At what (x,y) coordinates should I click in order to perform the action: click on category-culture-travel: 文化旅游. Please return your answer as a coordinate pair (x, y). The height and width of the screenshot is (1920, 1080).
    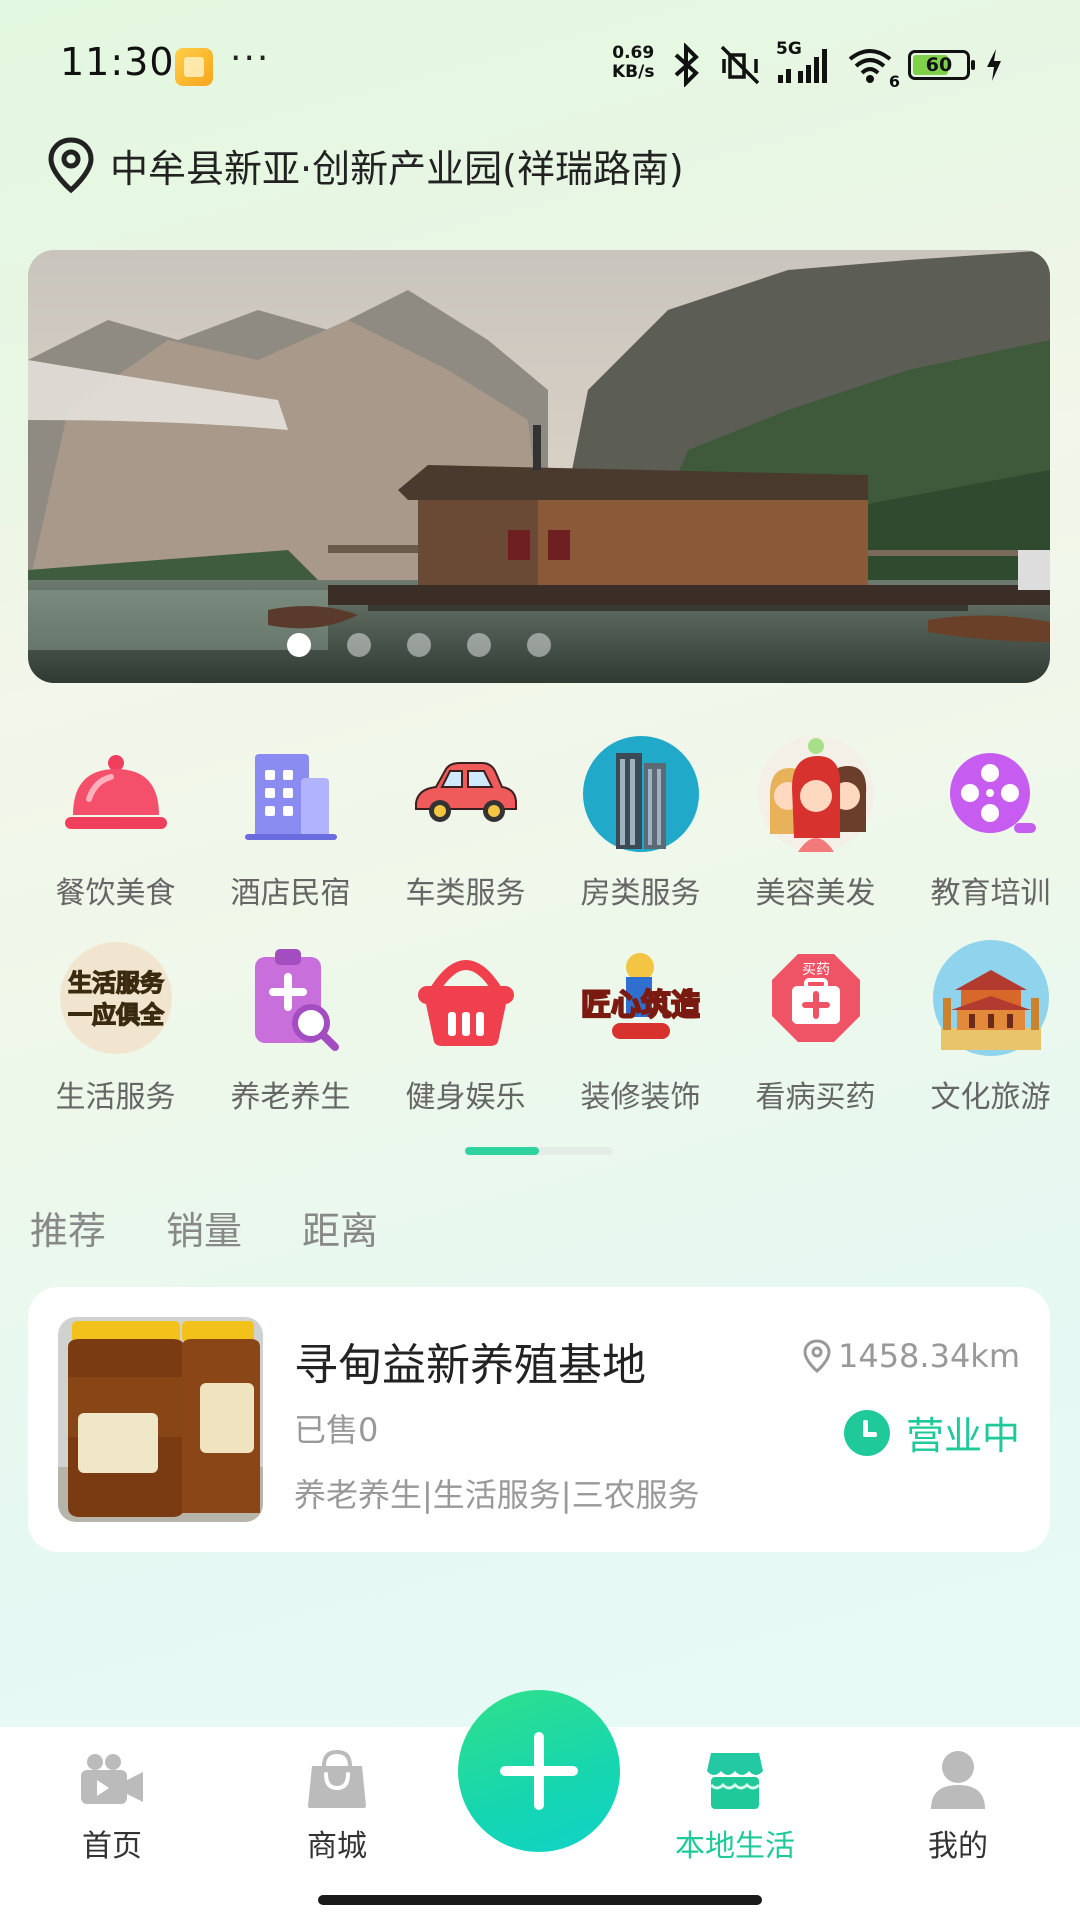
    Looking at the image, I should click on (990, 1027).